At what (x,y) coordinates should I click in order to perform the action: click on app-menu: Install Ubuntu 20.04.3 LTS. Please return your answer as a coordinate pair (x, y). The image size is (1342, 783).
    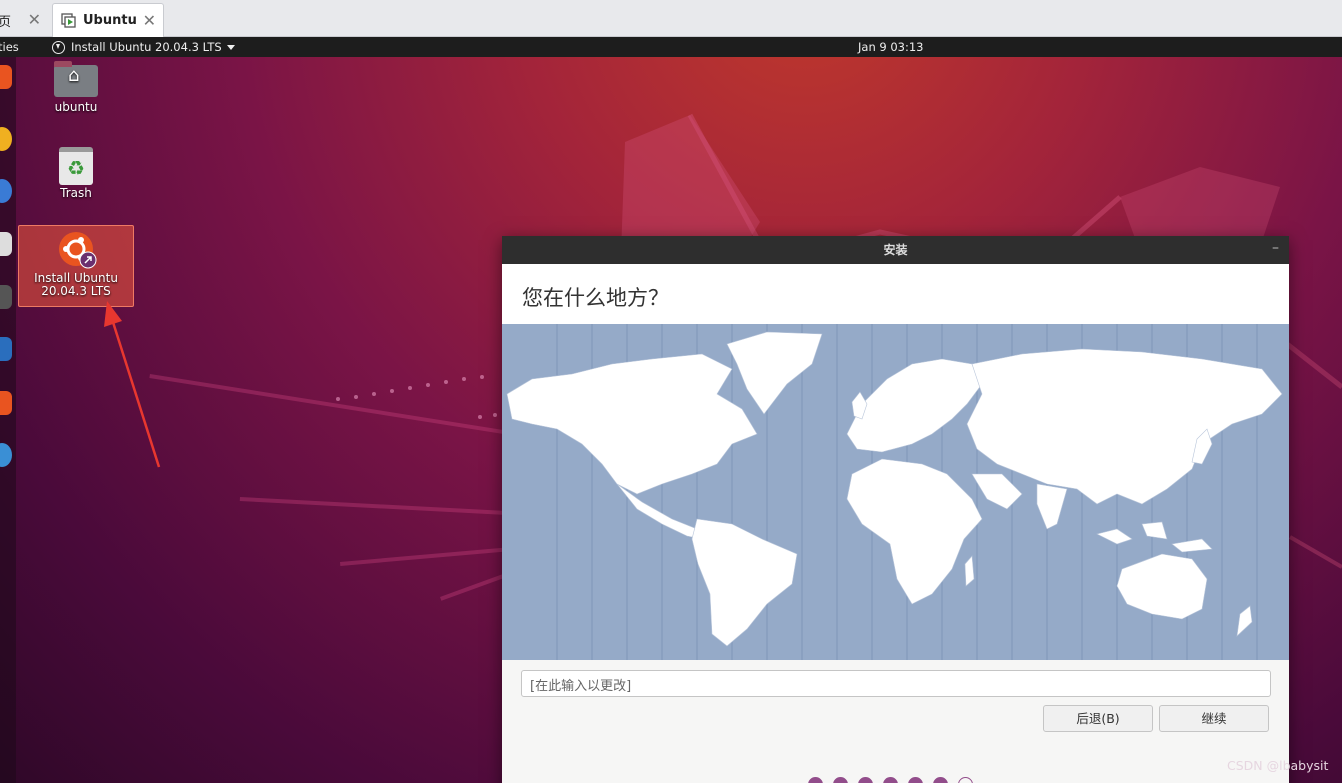
    Looking at the image, I should click on (143, 47).